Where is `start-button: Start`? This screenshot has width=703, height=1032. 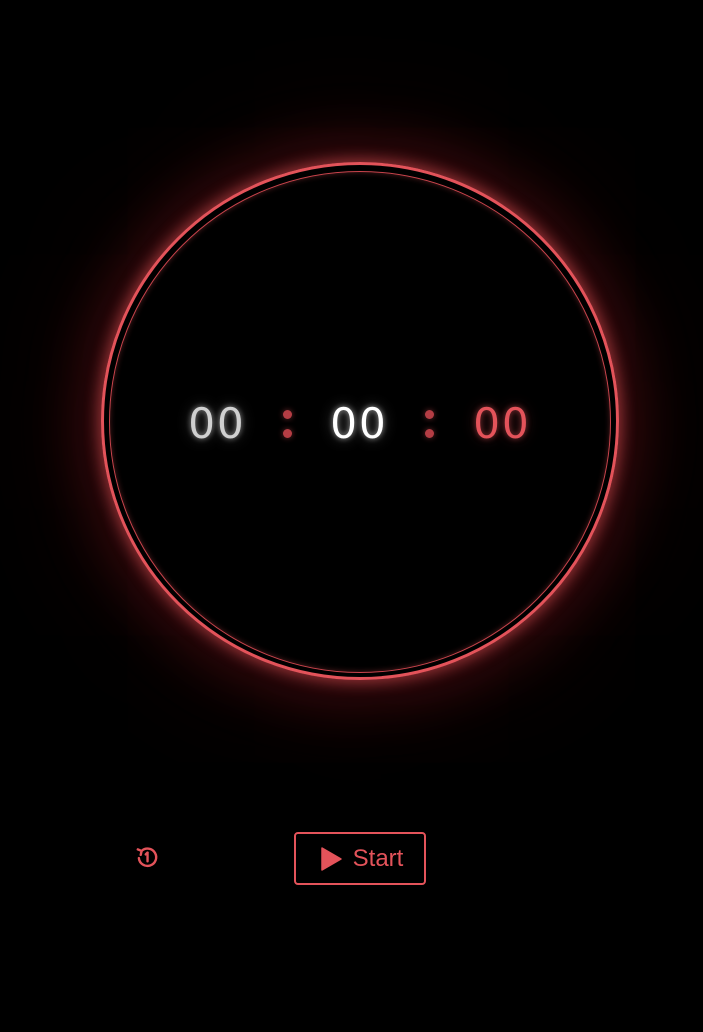 start-button: Start is located at coordinates (360, 858).